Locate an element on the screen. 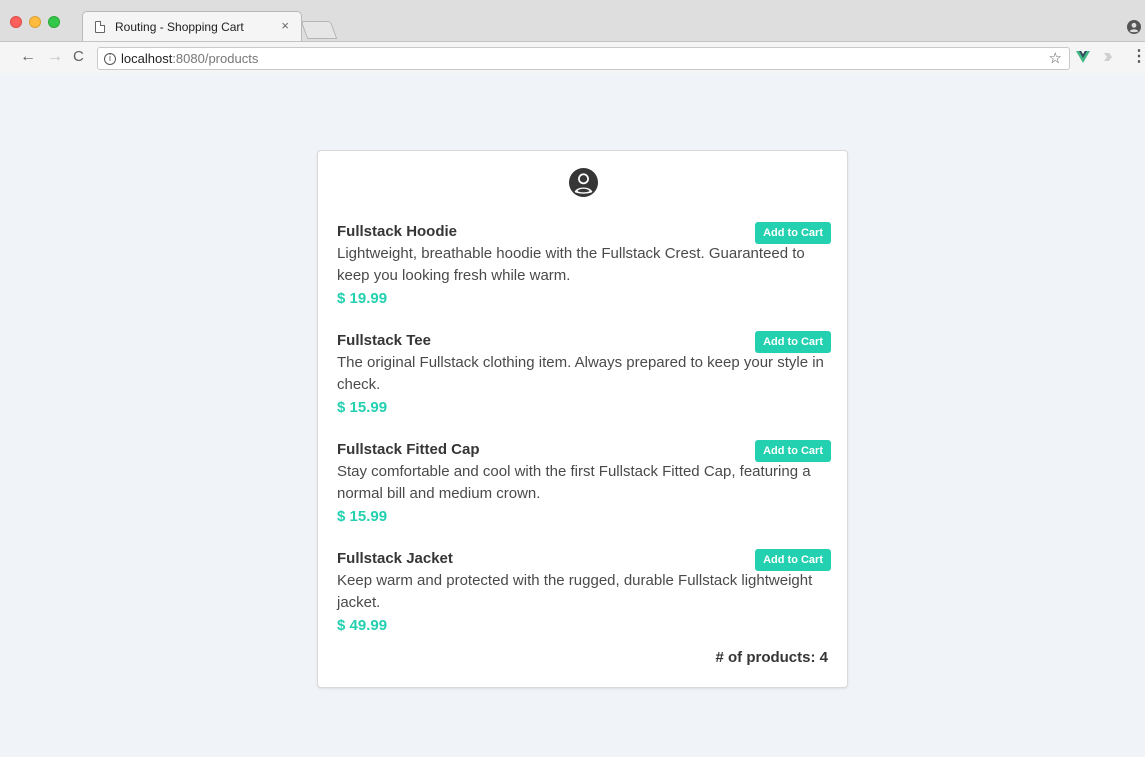 The height and width of the screenshot is (757, 1145). tab-strip: Routing - Shopping Cart × is located at coordinates (572, 20).